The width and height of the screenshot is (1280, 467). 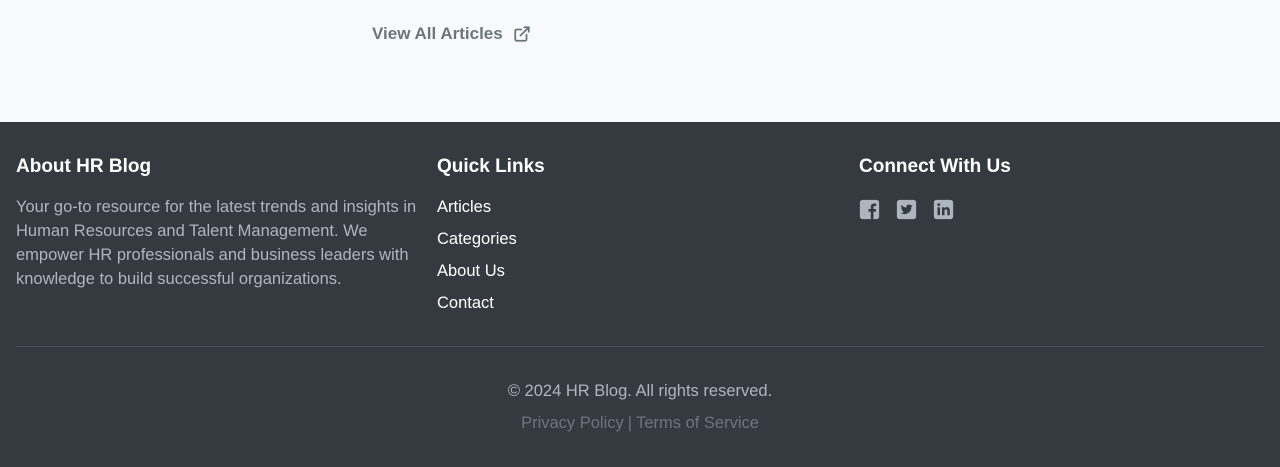 I want to click on quick-link-item: About Us, so click(x=637, y=275).